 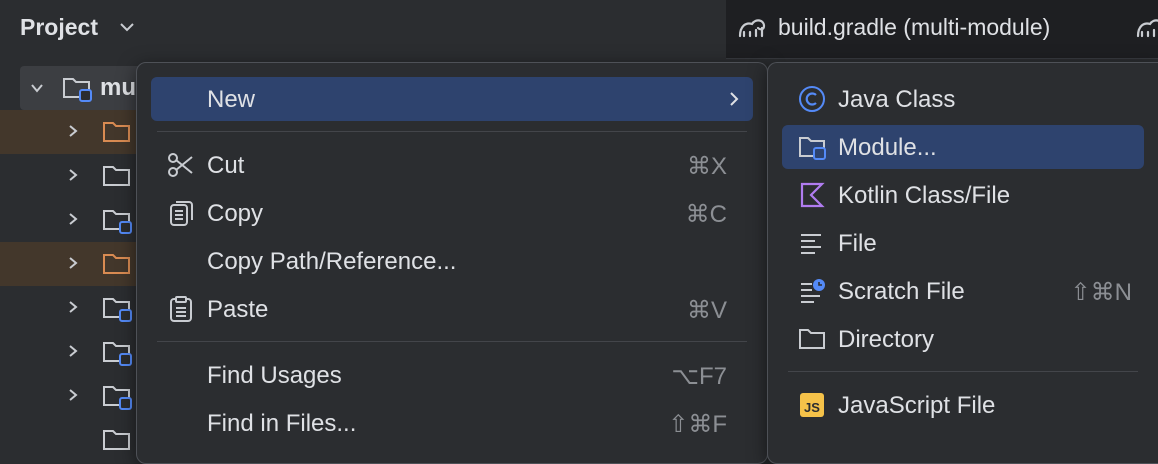 I want to click on menu-item-label: Kotlin Class/File, so click(x=924, y=195).